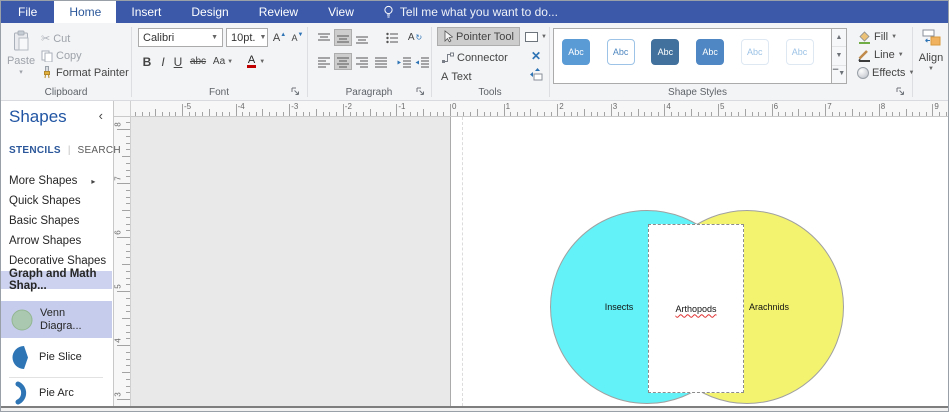 The image size is (949, 412). Describe the element at coordinates (297, 37) in the screenshot. I see `shrink-font-button: A ▼` at that location.